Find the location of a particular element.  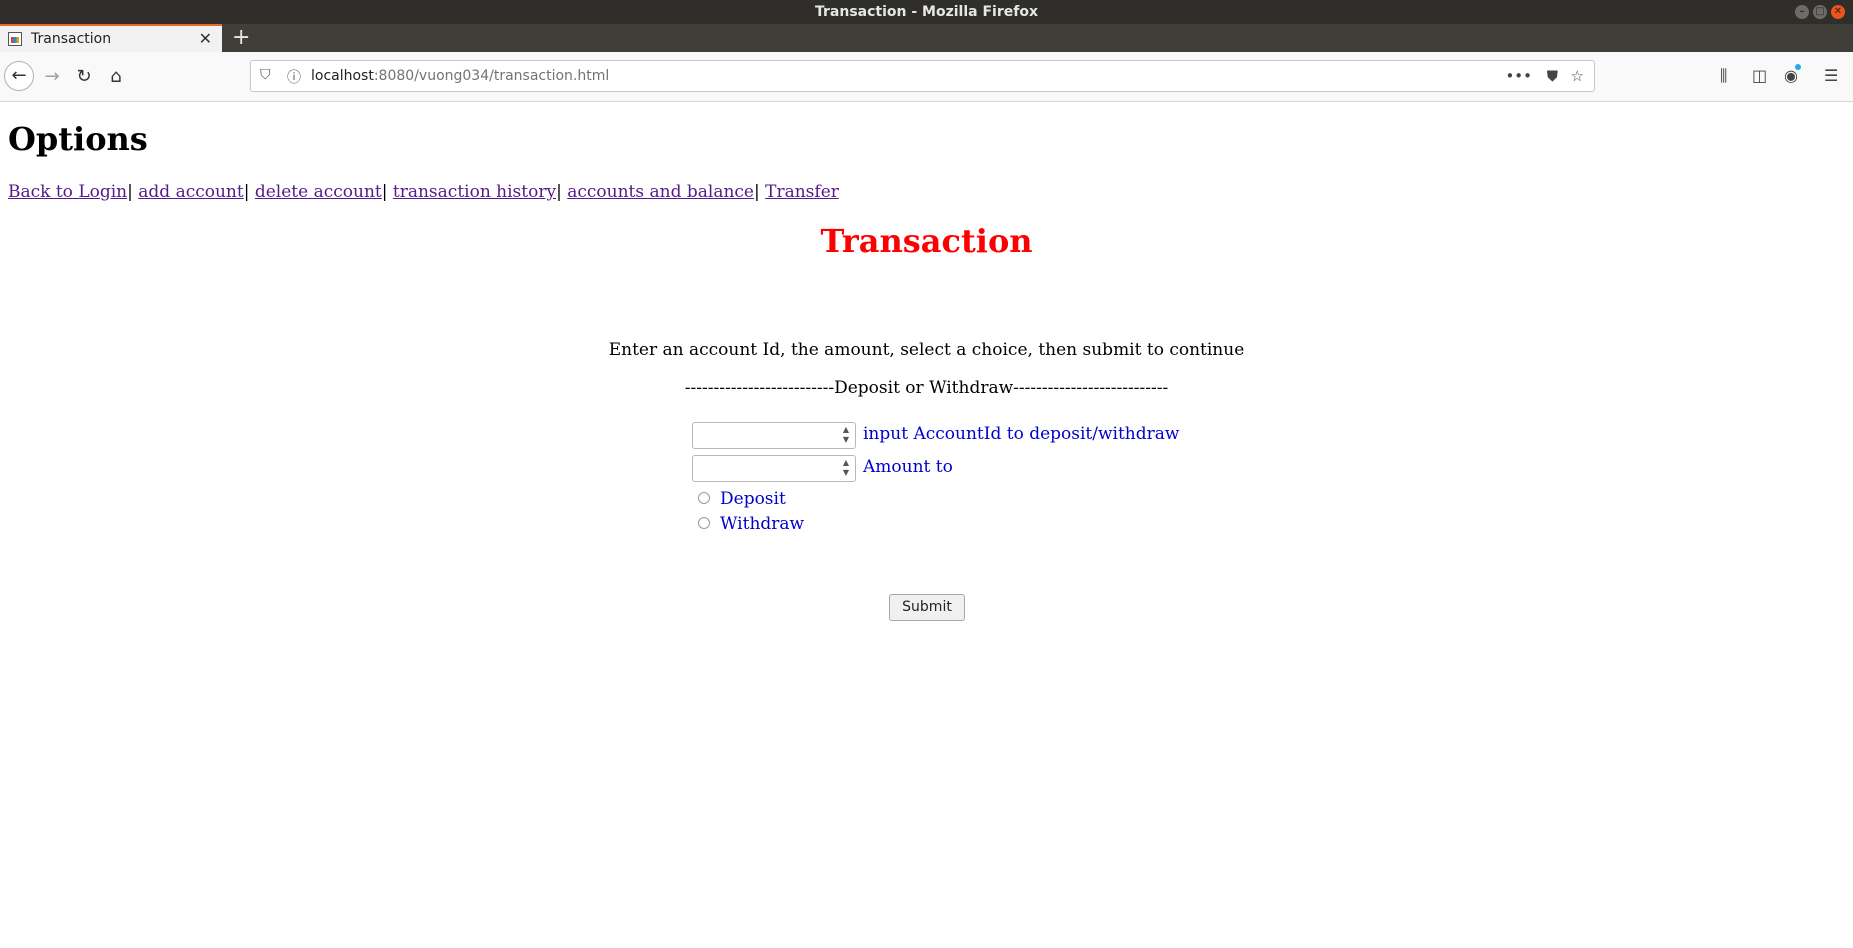

shield-icon: ⛉ is located at coordinates (265, 75).